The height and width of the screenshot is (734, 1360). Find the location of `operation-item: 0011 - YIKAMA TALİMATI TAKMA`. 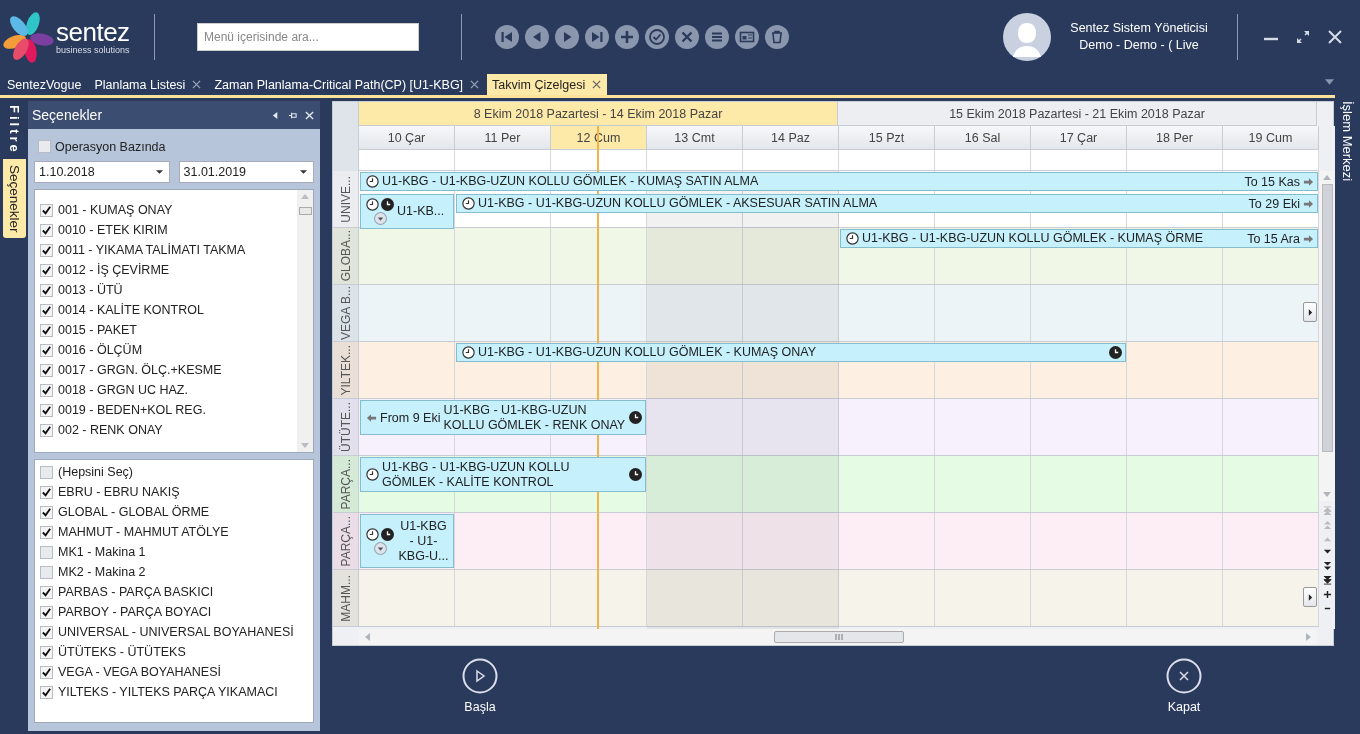

operation-item: 0011 - YIKAMA TALİMATI TAKMA is located at coordinates (168, 250).